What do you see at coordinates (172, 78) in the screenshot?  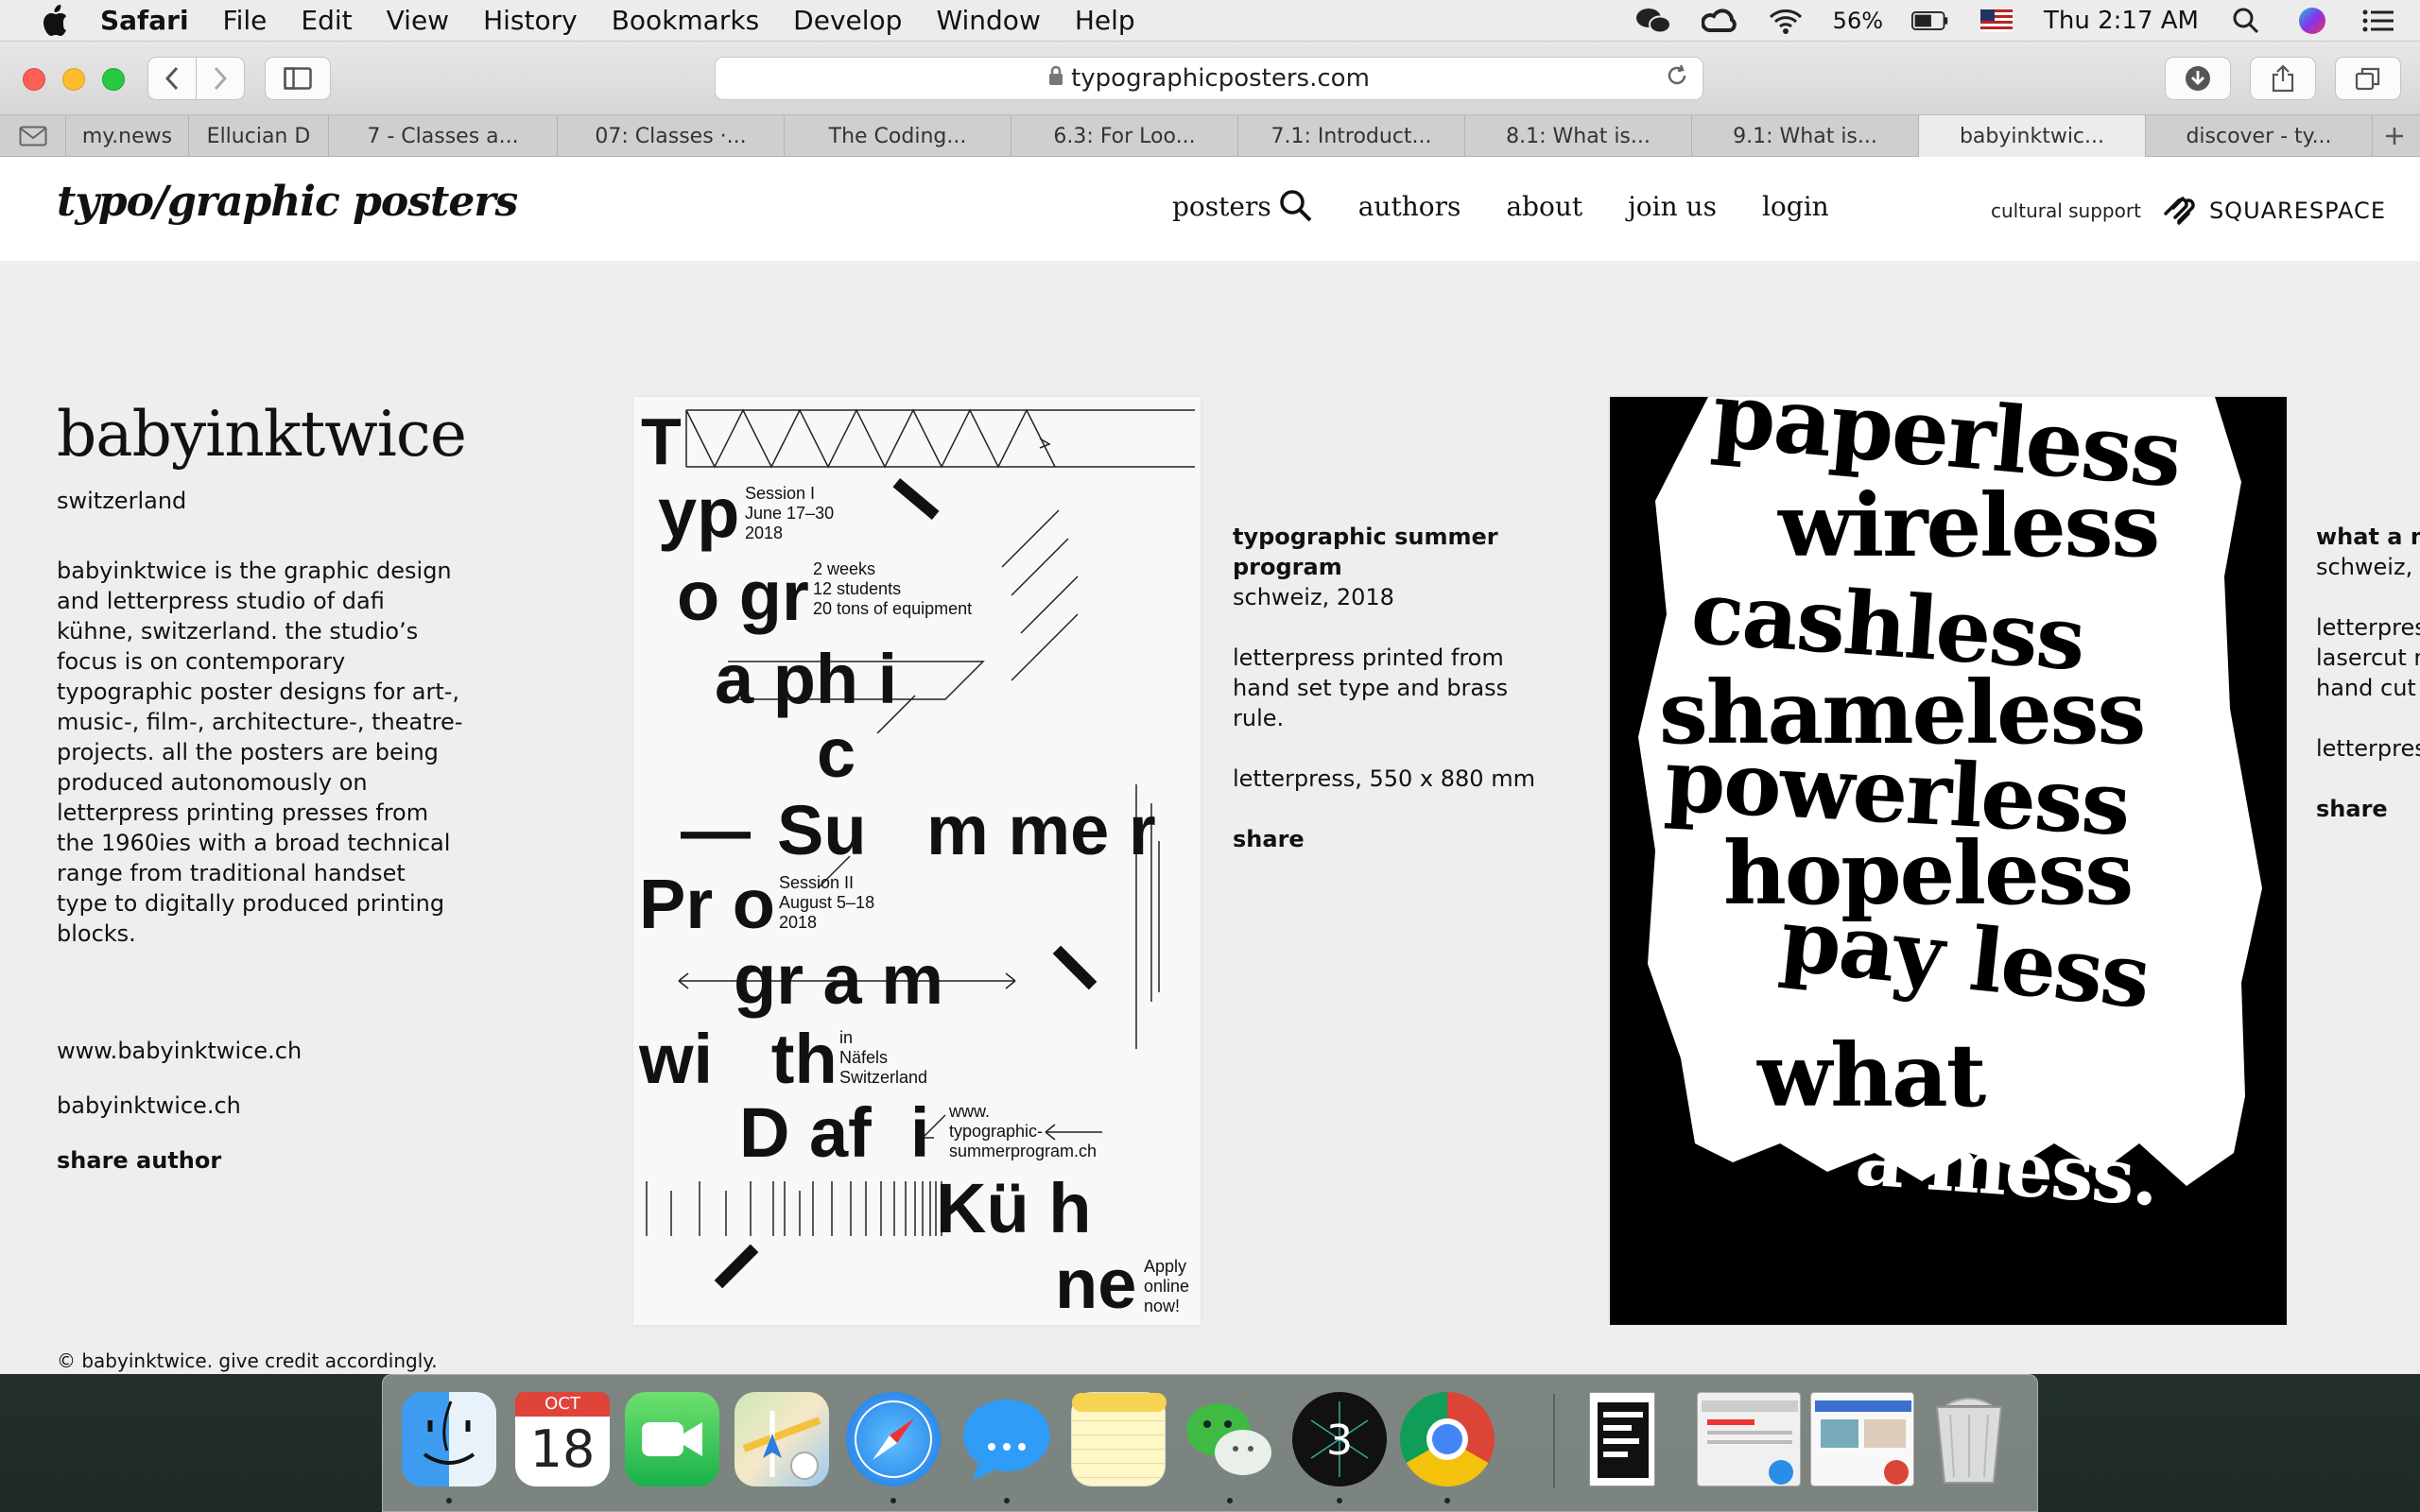 I see `back-button` at bounding box center [172, 78].